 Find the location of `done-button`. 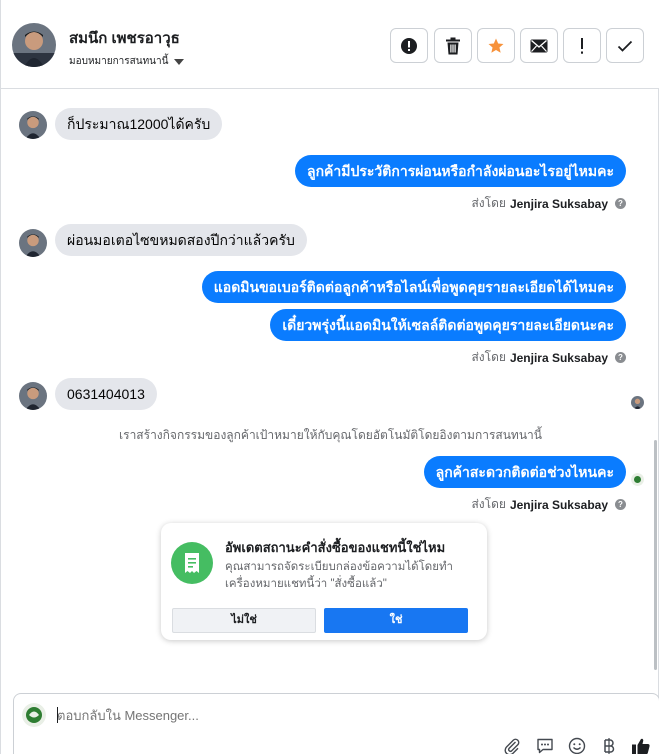

done-button is located at coordinates (625, 45).